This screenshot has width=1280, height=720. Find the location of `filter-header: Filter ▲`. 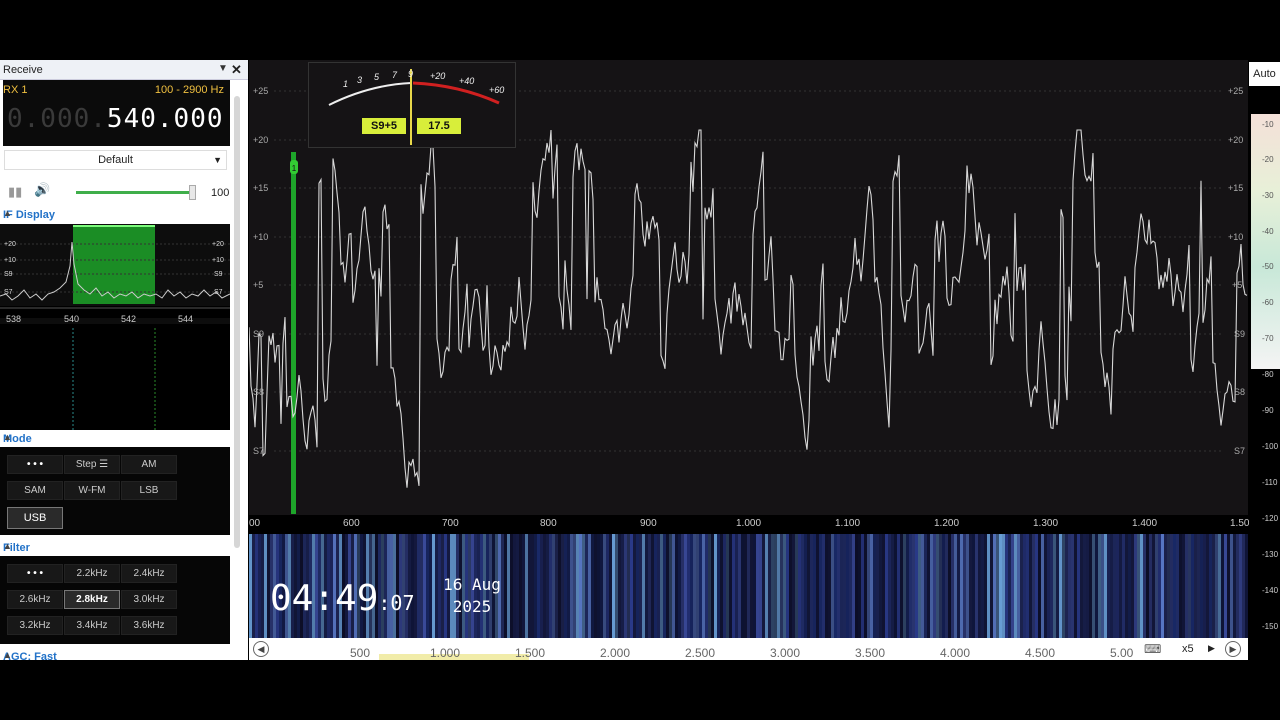

filter-header: Filter ▲ is located at coordinates (115, 548).